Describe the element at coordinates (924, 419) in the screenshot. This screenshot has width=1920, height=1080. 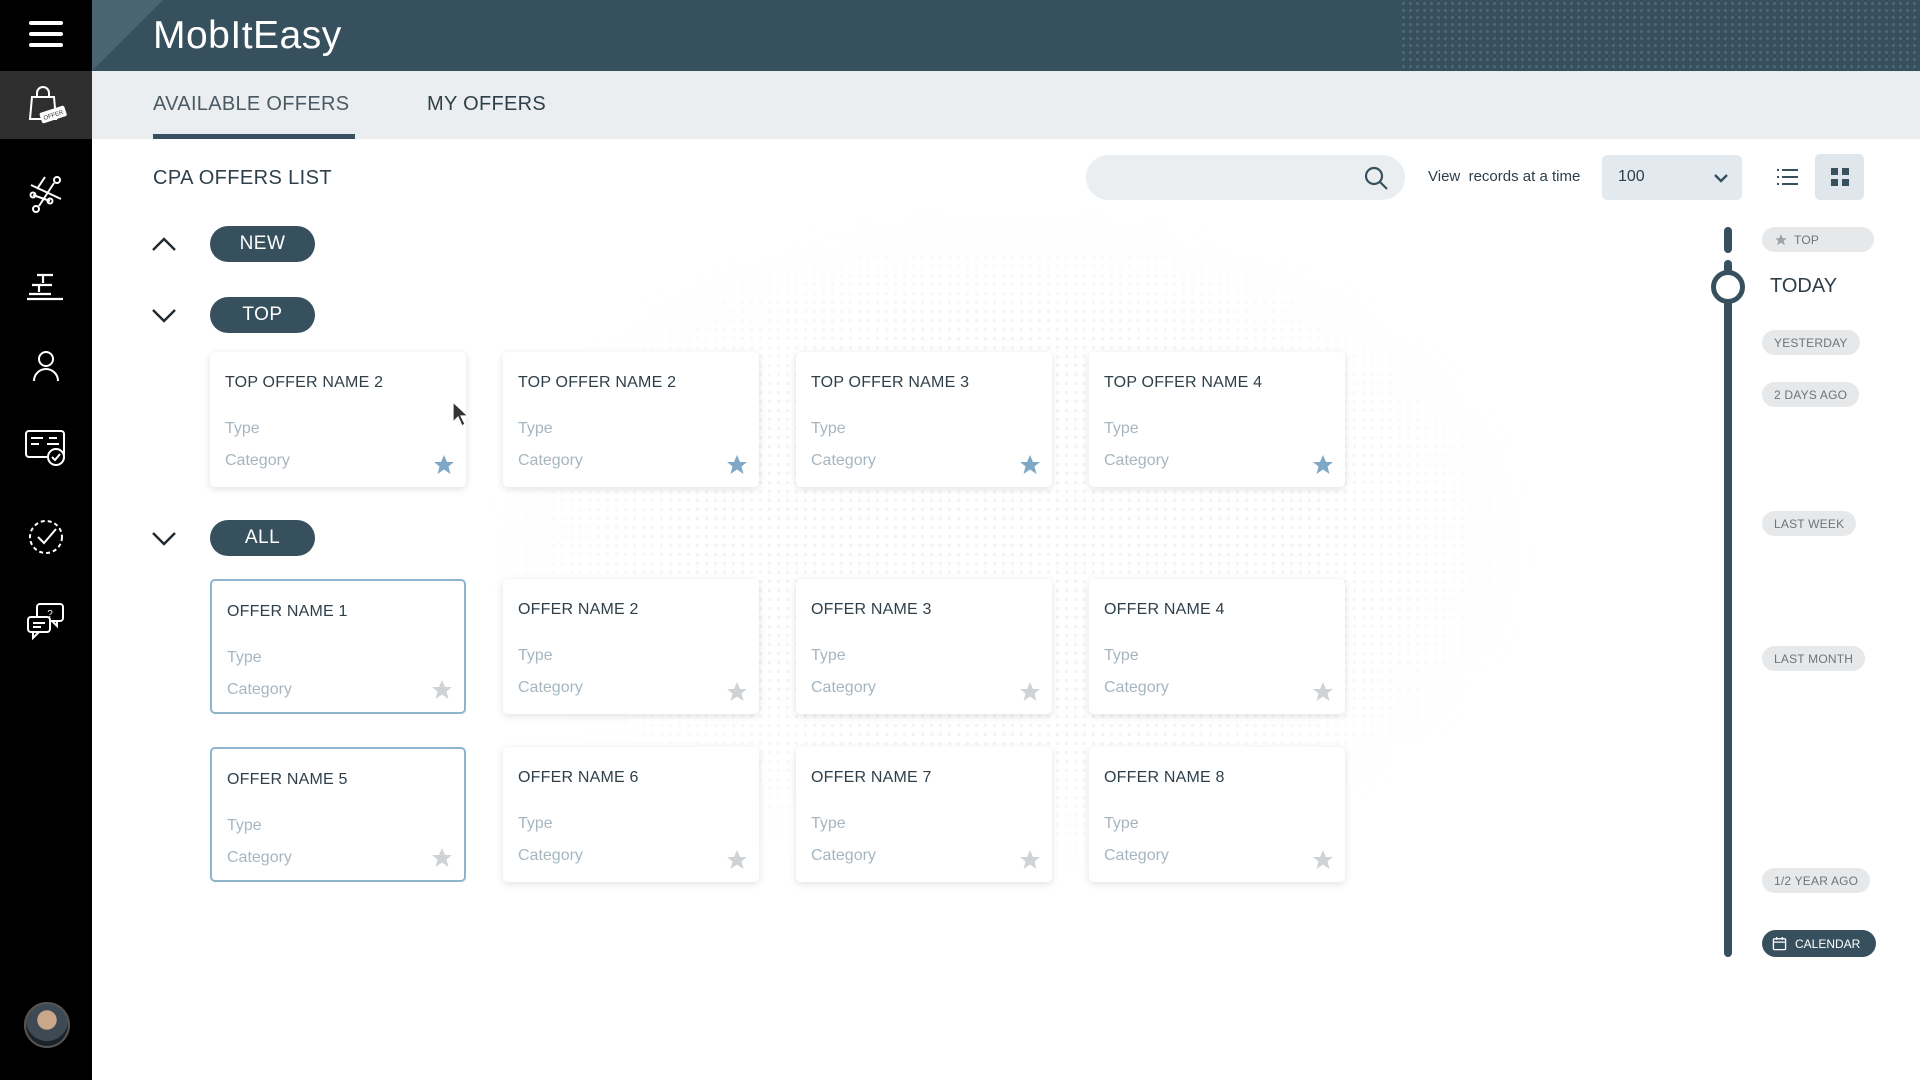
I see `top-offer-card: TOP OFFER NAME 3 Type Category` at that location.